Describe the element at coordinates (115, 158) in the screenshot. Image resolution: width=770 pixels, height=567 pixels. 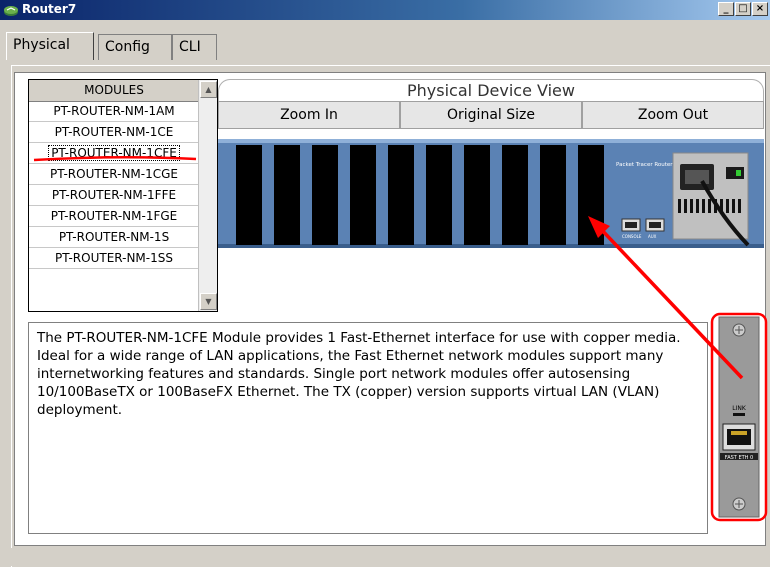
I see `red-underline-annotation` at that location.